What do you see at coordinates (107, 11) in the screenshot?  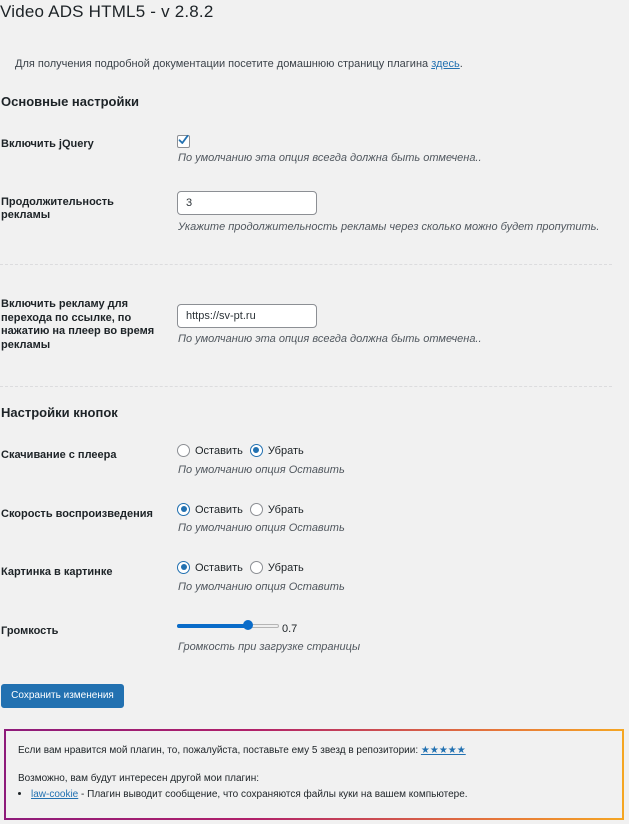 I see `page-title: Video ADS HTML5 - v 2.8.2` at bounding box center [107, 11].